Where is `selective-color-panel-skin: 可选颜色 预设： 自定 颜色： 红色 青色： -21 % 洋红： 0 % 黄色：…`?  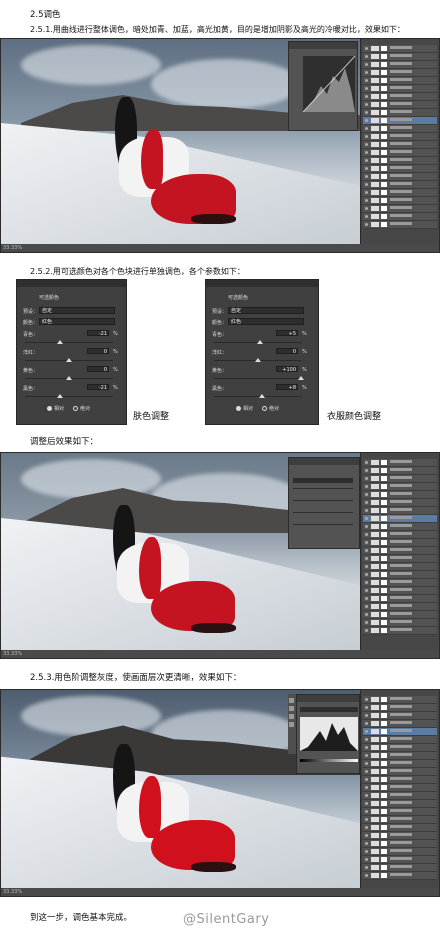 selective-color-panel-skin: 可选颜色 预设： 自定 颜色： 红色 青色： -21 % 洋红： 0 % 黄色：… is located at coordinates (71, 352).